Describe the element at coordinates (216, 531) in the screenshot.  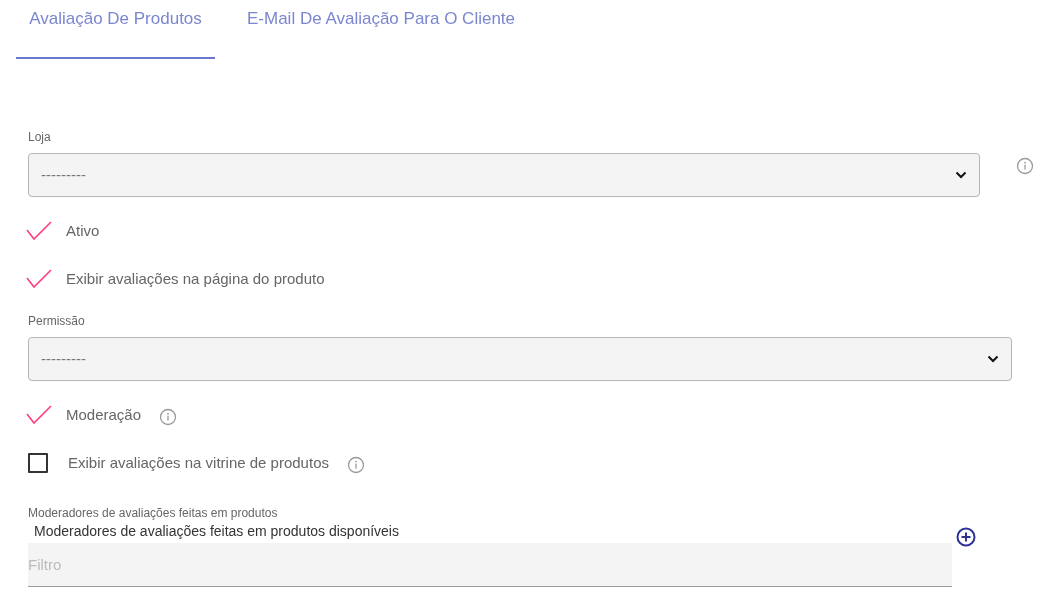
I see `list-title: Moderadores de avaliações feitas em produtos disponíveis` at that location.